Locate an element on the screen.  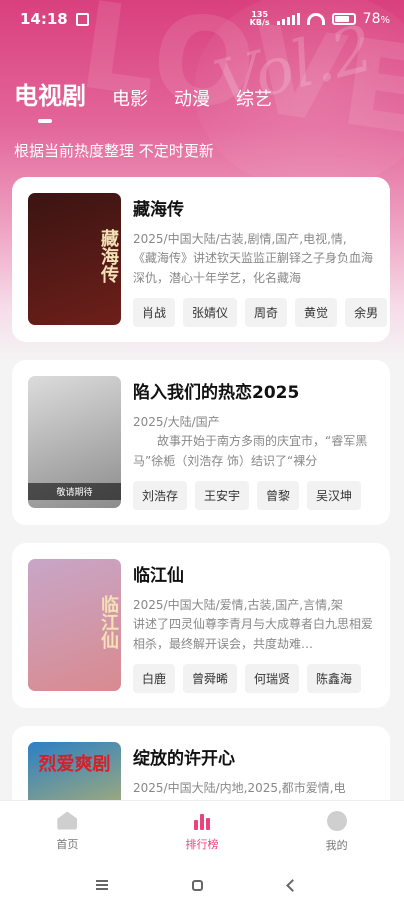
actor-chip: 刘浩存 is located at coordinates (160, 495).